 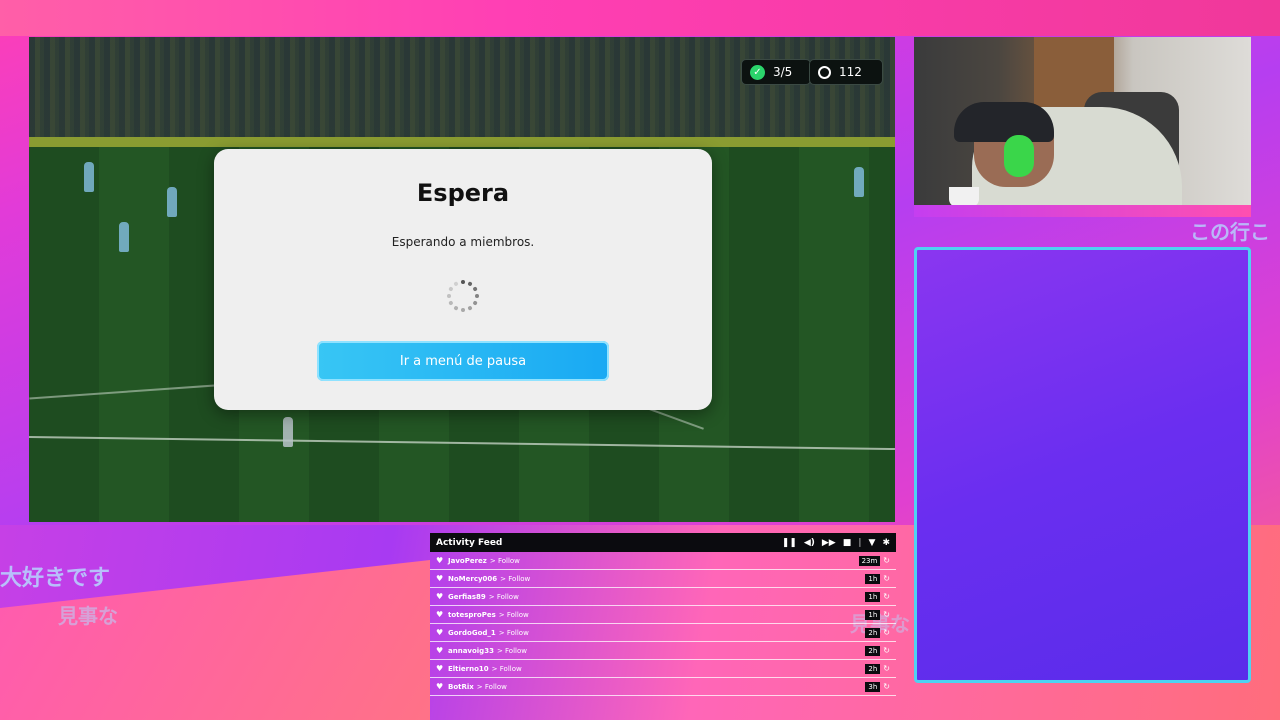 I want to click on list-item: ♥ annavoig33 > Follow 2h ↻, so click(x=663, y=651).